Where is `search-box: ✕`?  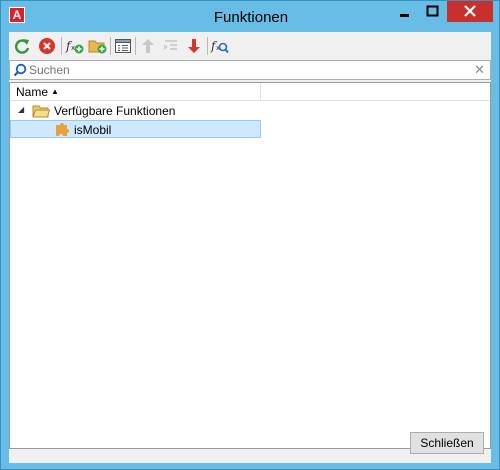 search-box: ✕ is located at coordinates (250, 70).